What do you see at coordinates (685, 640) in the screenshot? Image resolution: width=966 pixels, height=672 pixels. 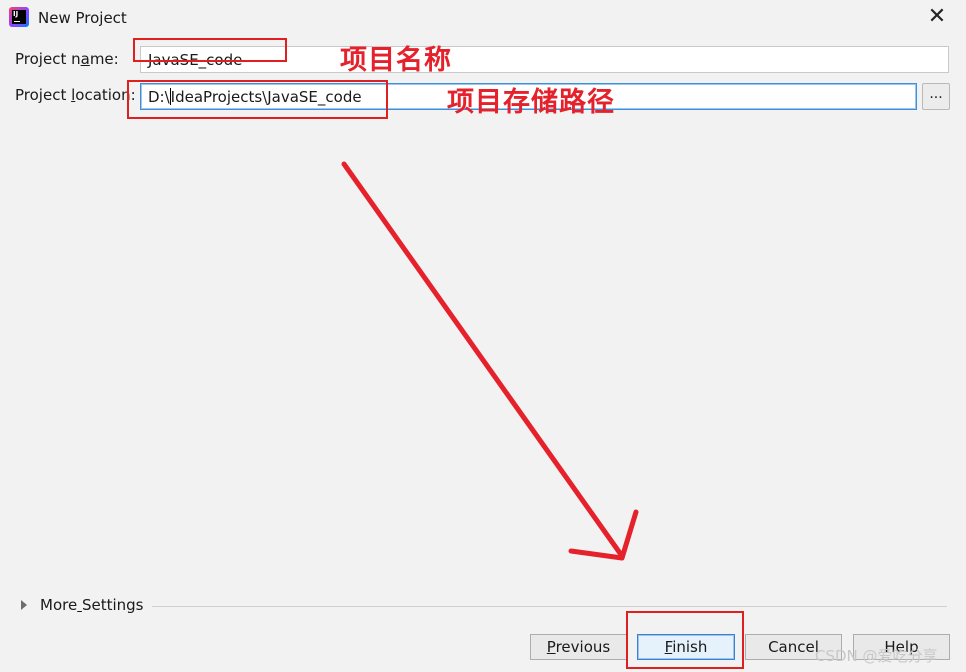 I see `annotation-box-finish` at bounding box center [685, 640].